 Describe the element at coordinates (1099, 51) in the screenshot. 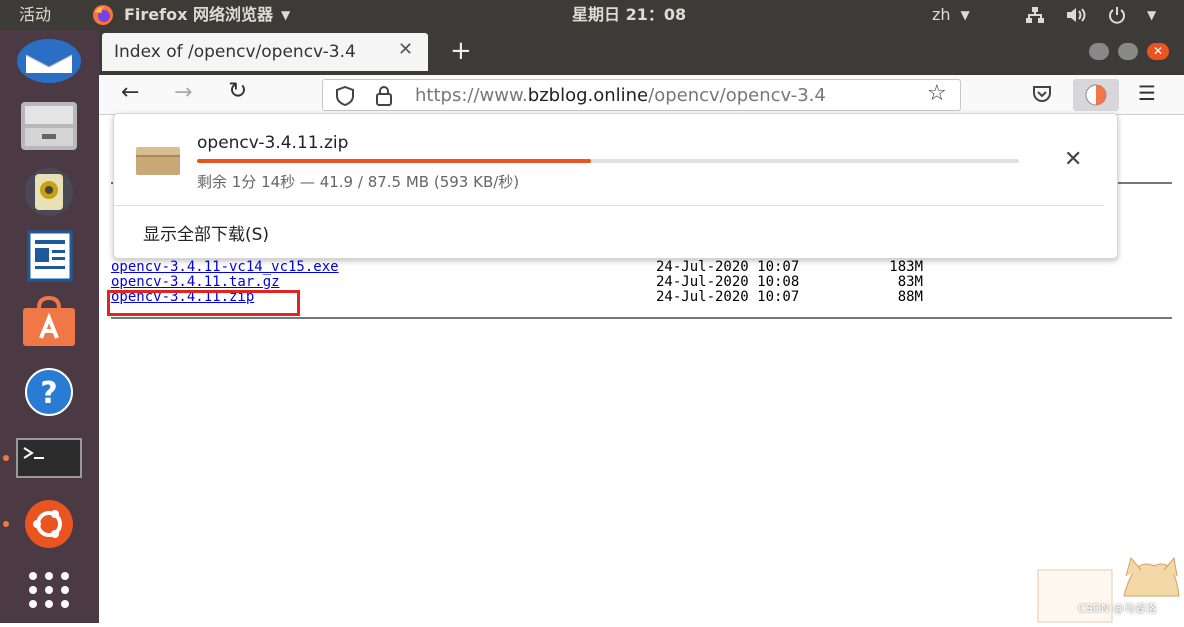

I see `minimize-button` at that location.